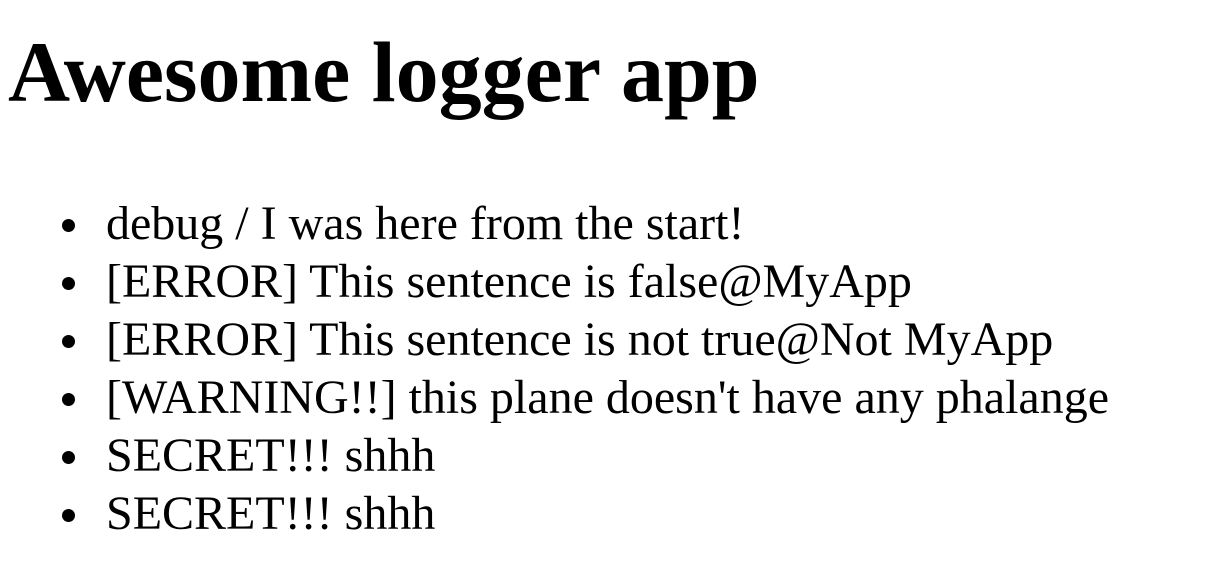 Image resolution: width=1214 pixels, height=582 pixels. I want to click on page-title: Awesome logger app, so click(384, 72).